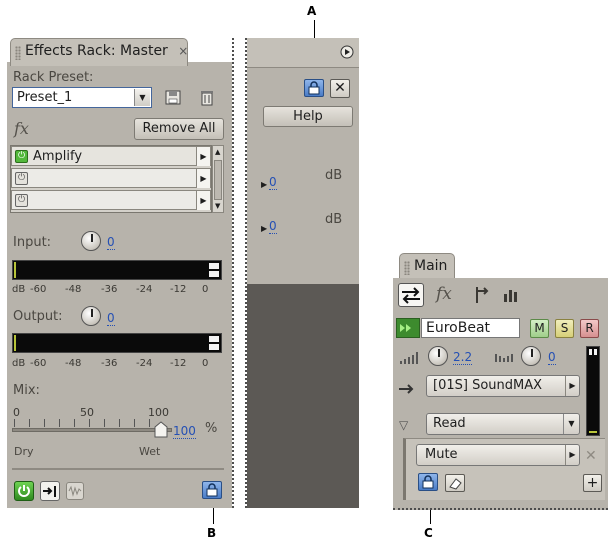 Image resolution: width=608 pixels, height=544 pixels. What do you see at coordinates (334, 219) in the screenshot?
I see `gain-2-unit: dB` at bounding box center [334, 219].